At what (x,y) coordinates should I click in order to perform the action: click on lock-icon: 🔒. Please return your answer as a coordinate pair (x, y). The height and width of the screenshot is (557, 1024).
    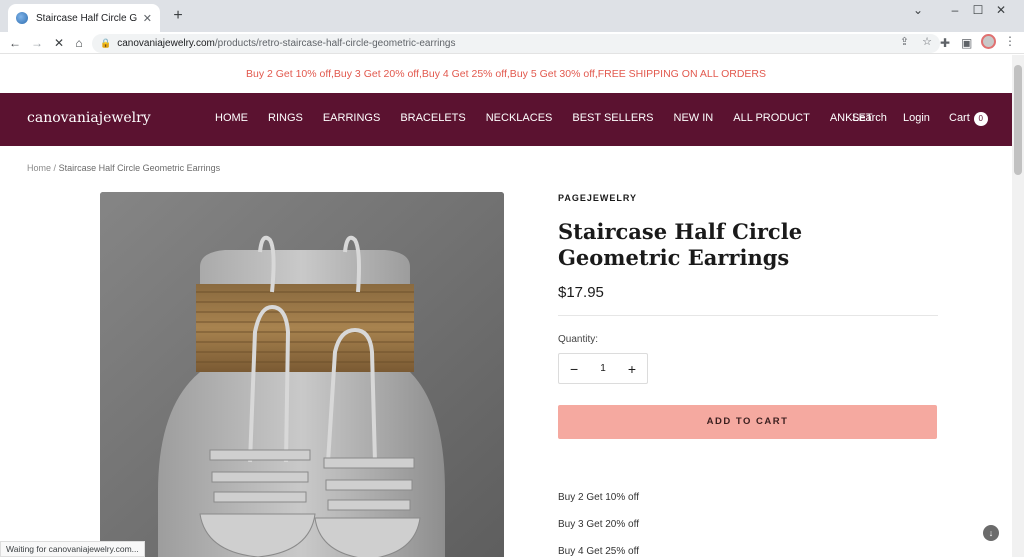
    Looking at the image, I should click on (105, 43).